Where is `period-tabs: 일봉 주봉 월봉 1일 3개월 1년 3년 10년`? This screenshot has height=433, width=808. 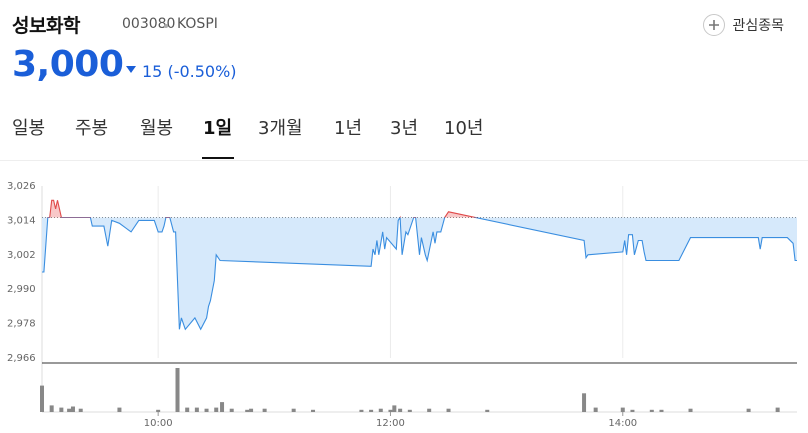
period-tabs: 일봉 주봉 월봉 1일 3개월 1년 3년 10년 is located at coordinates (404, 132).